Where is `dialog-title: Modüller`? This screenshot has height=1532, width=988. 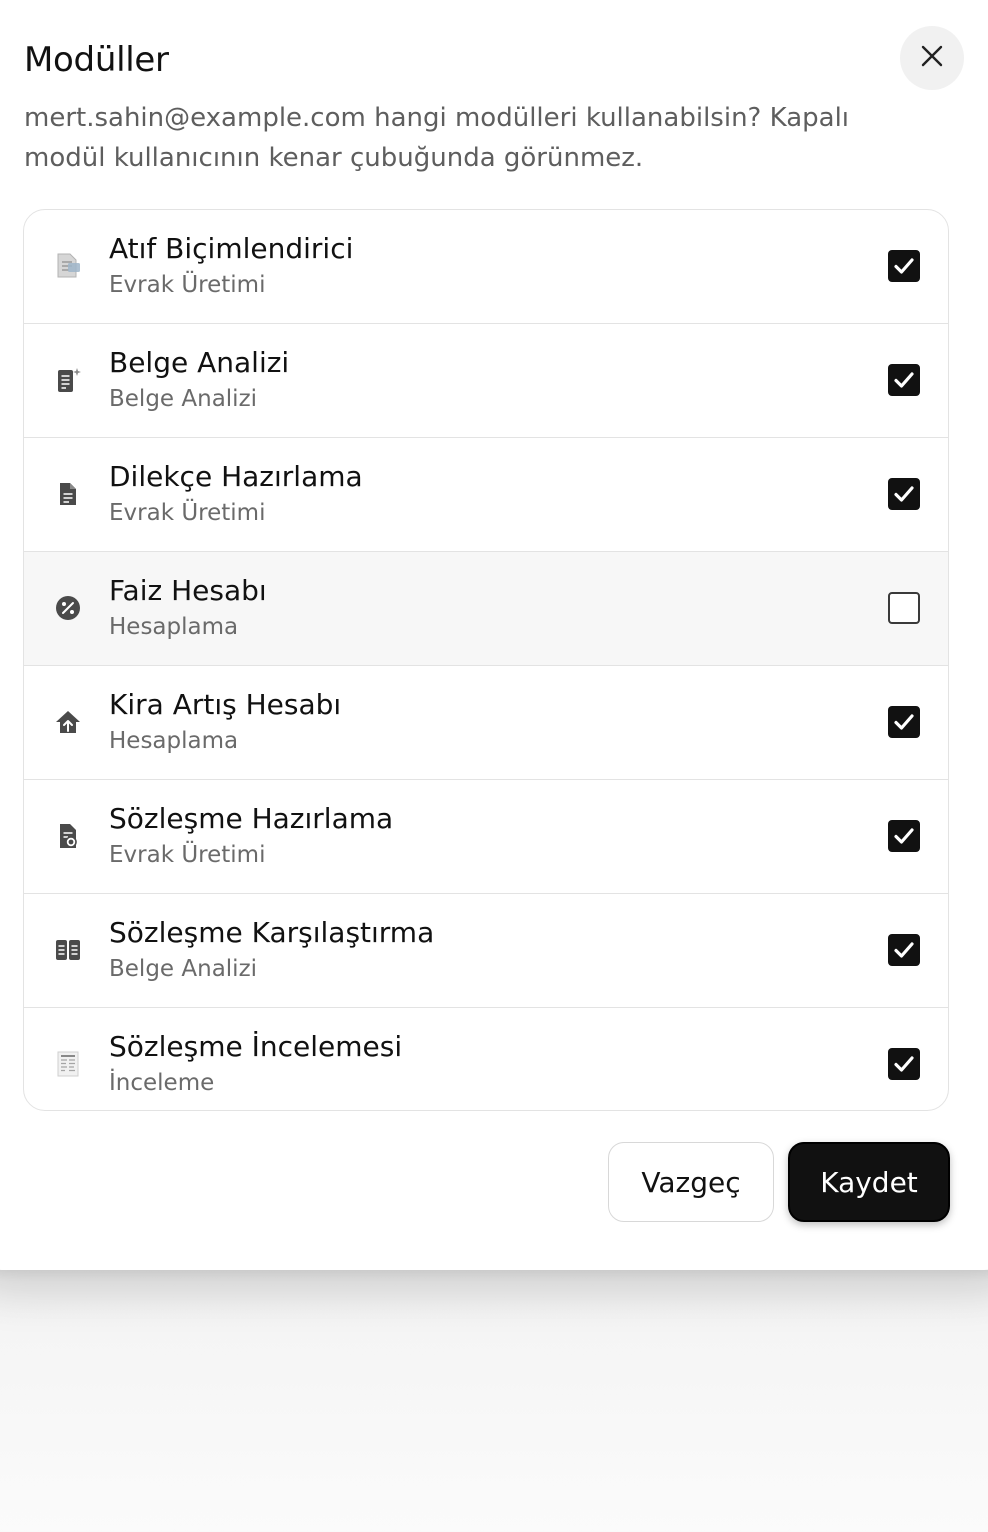 dialog-title: Modüller is located at coordinates (96, 60).